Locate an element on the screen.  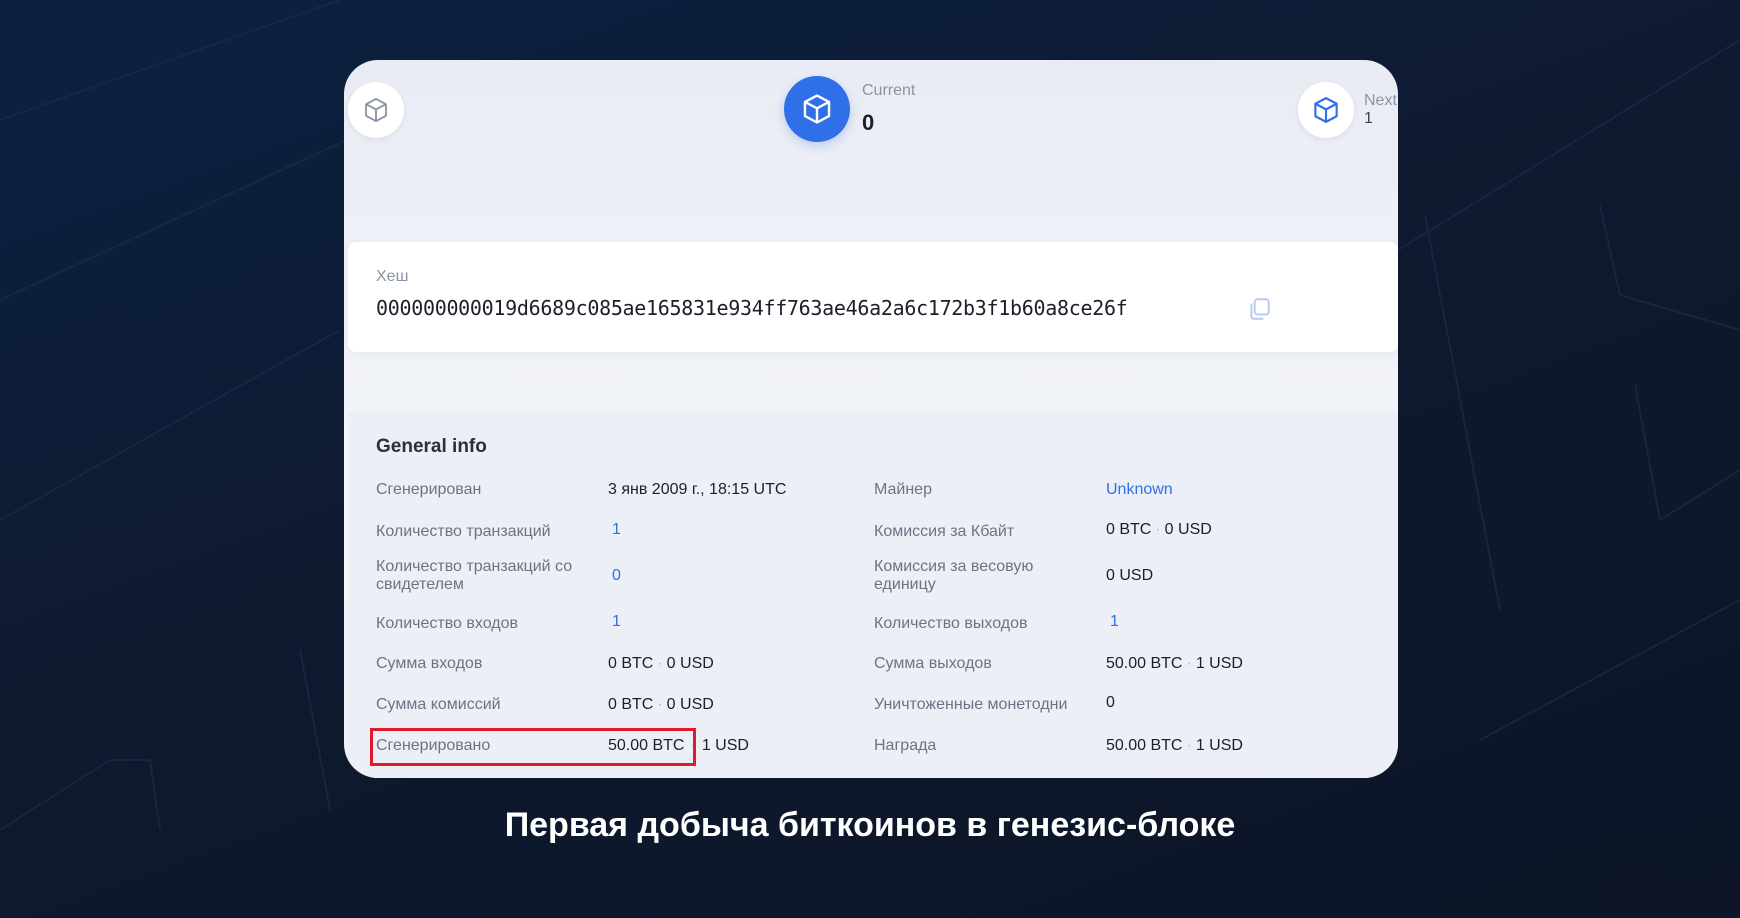
destroyed-coindays-value: 0 is located at coordinates (1110, 702).